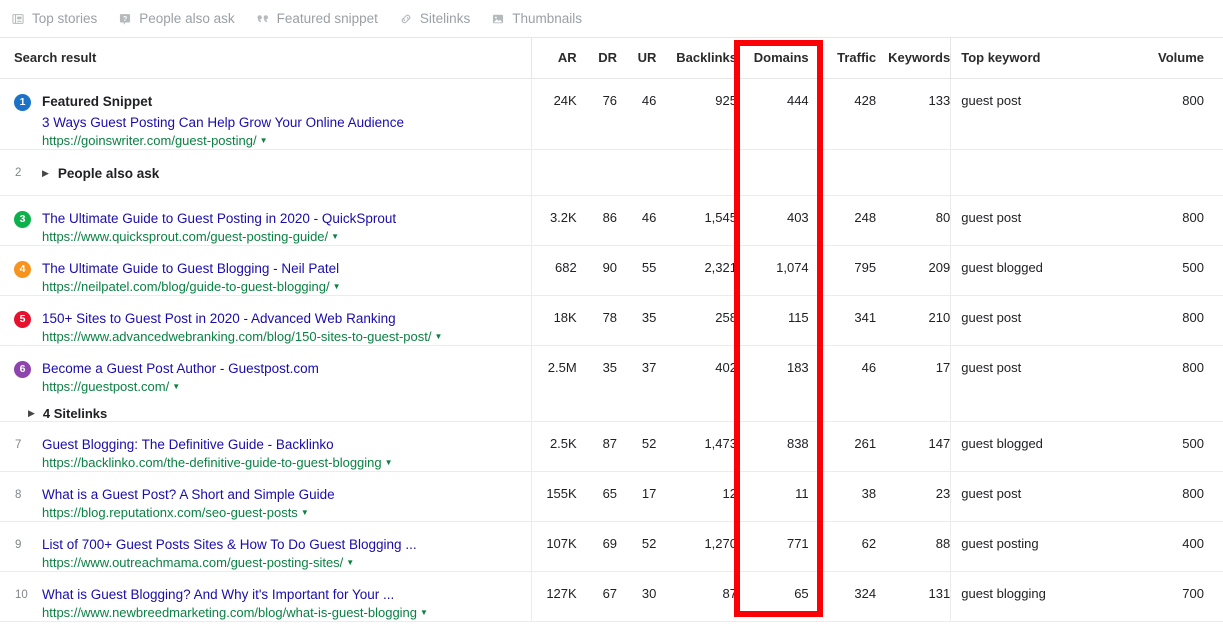  I want to click on people-also-ask-row: 2 ▶ People also ask, so click(611, 172).